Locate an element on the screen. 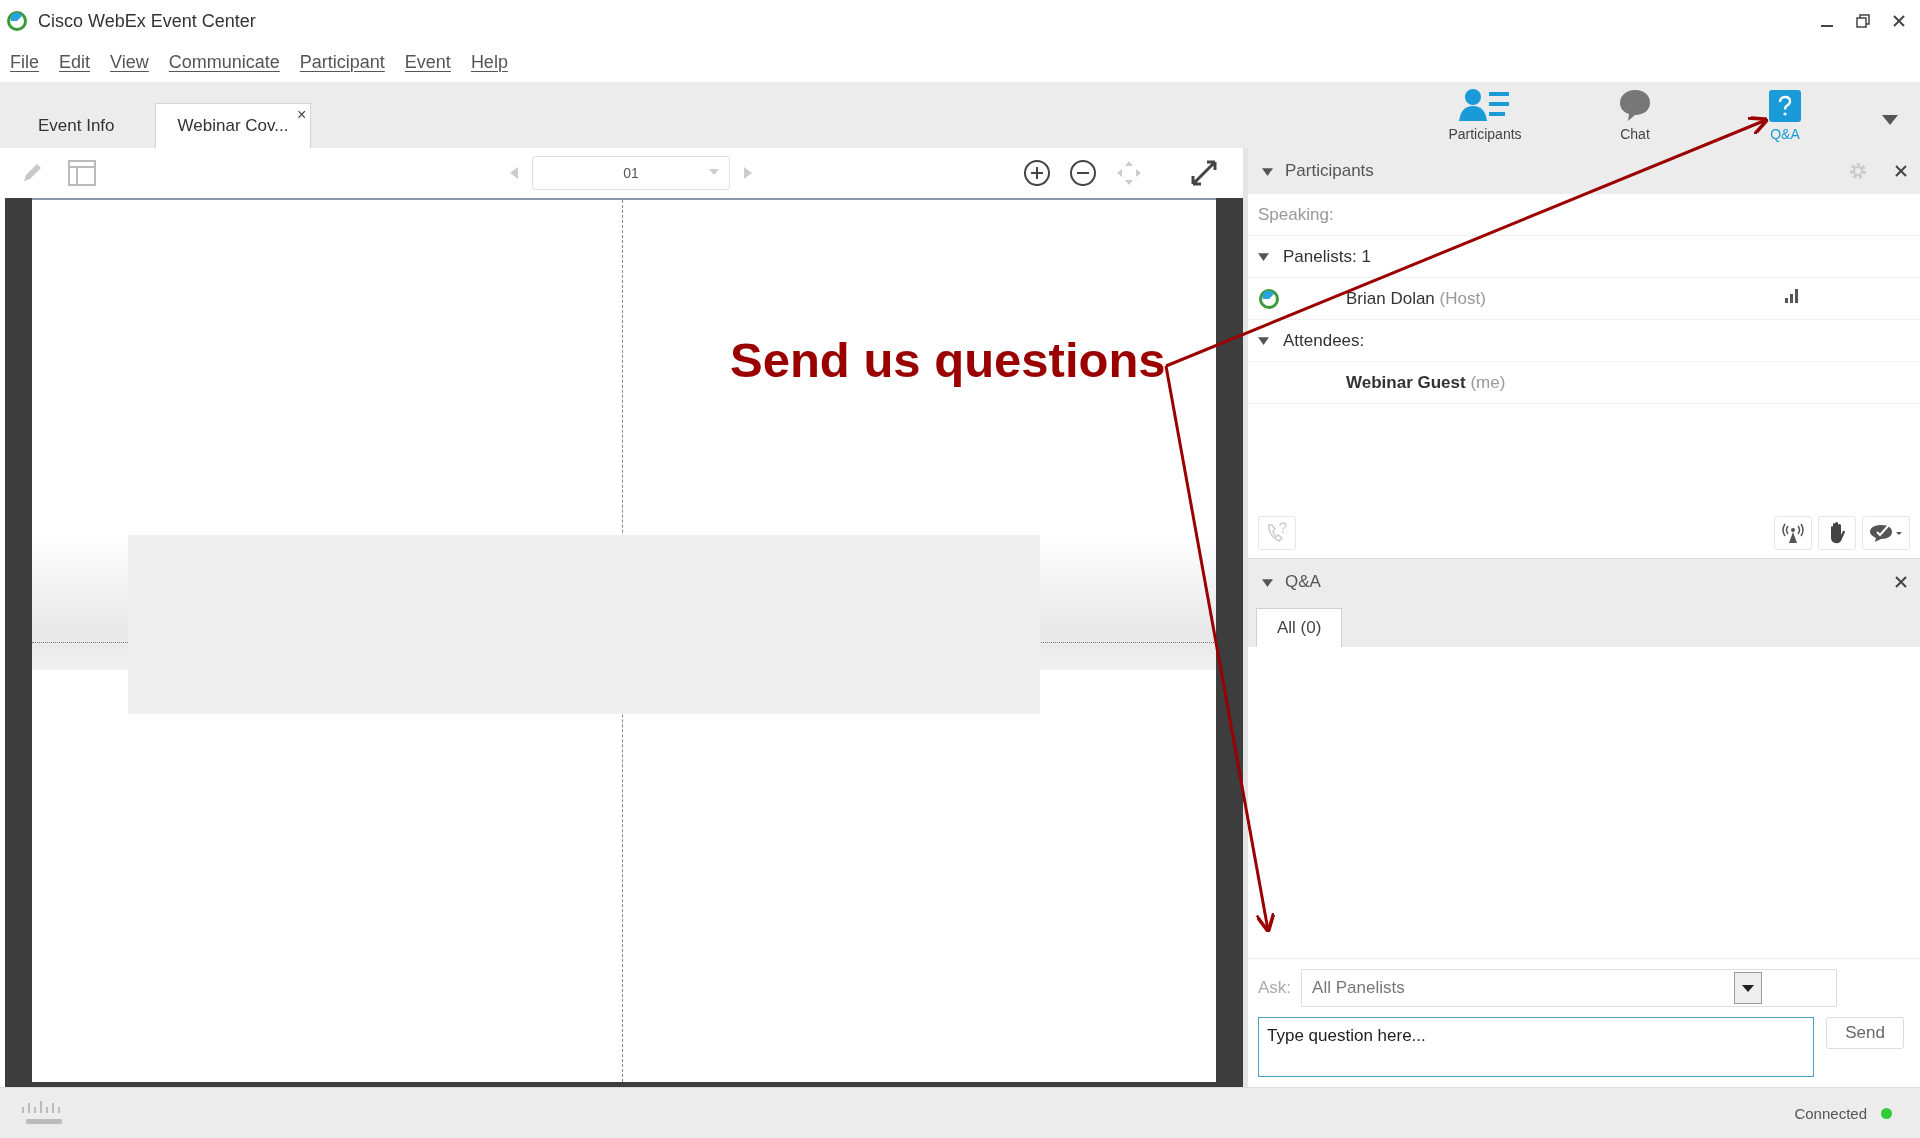 This screenshot has height=1138, width=1920. panel-title: Q&A is located at coordinates (1303, 582).